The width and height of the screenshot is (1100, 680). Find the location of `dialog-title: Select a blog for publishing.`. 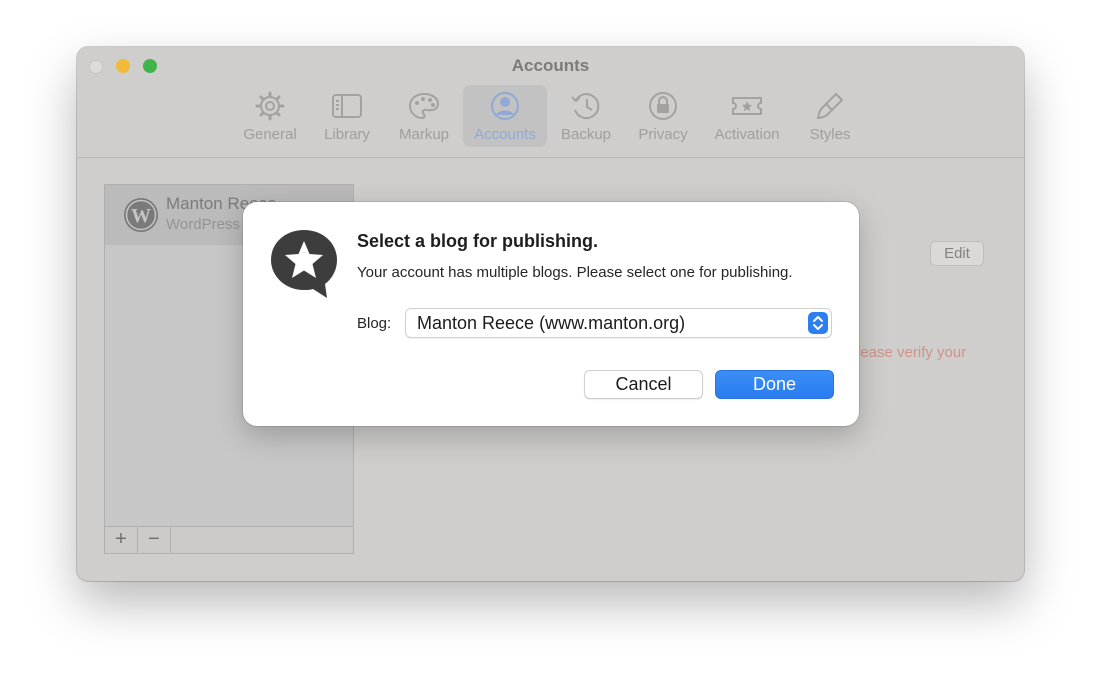

dialog-title: Select a blog for publishing. is located at coordinates (478, 241).